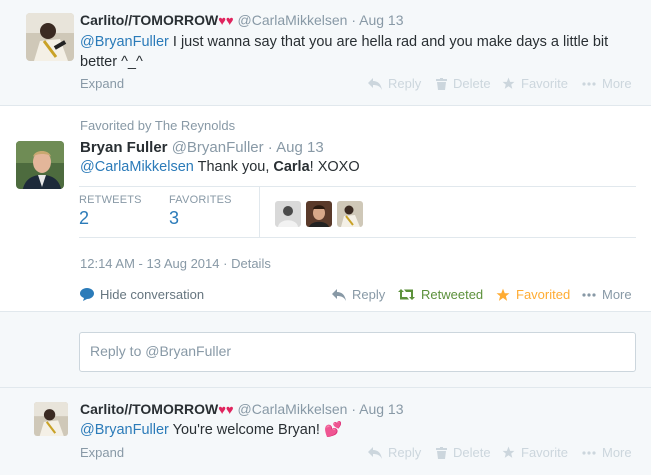  Describe the element at coordinates (110, 200) in the screenshot. I see `retweets-label: RETWEETS` at that location.